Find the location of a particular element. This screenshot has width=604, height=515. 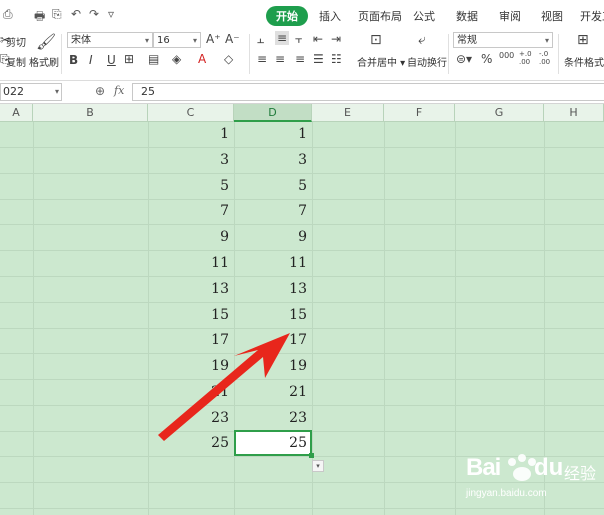

arrow-shape is located at coordinates (224, 387).